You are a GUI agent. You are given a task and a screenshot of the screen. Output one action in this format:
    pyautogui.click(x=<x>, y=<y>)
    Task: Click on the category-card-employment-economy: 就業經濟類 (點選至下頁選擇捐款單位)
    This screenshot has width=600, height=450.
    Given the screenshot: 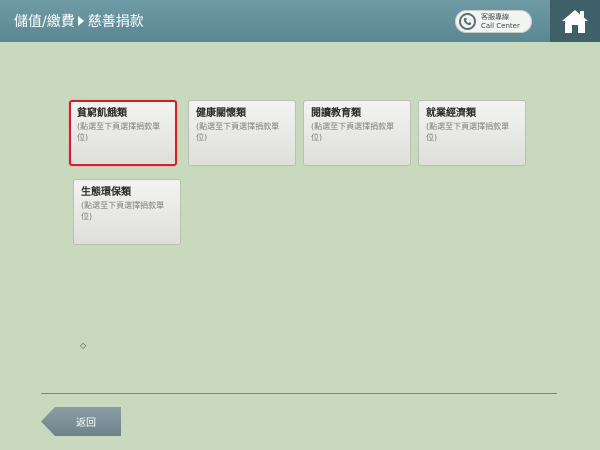 What is the action you would take?
    pyautogui.click(x=472, y=133)
    